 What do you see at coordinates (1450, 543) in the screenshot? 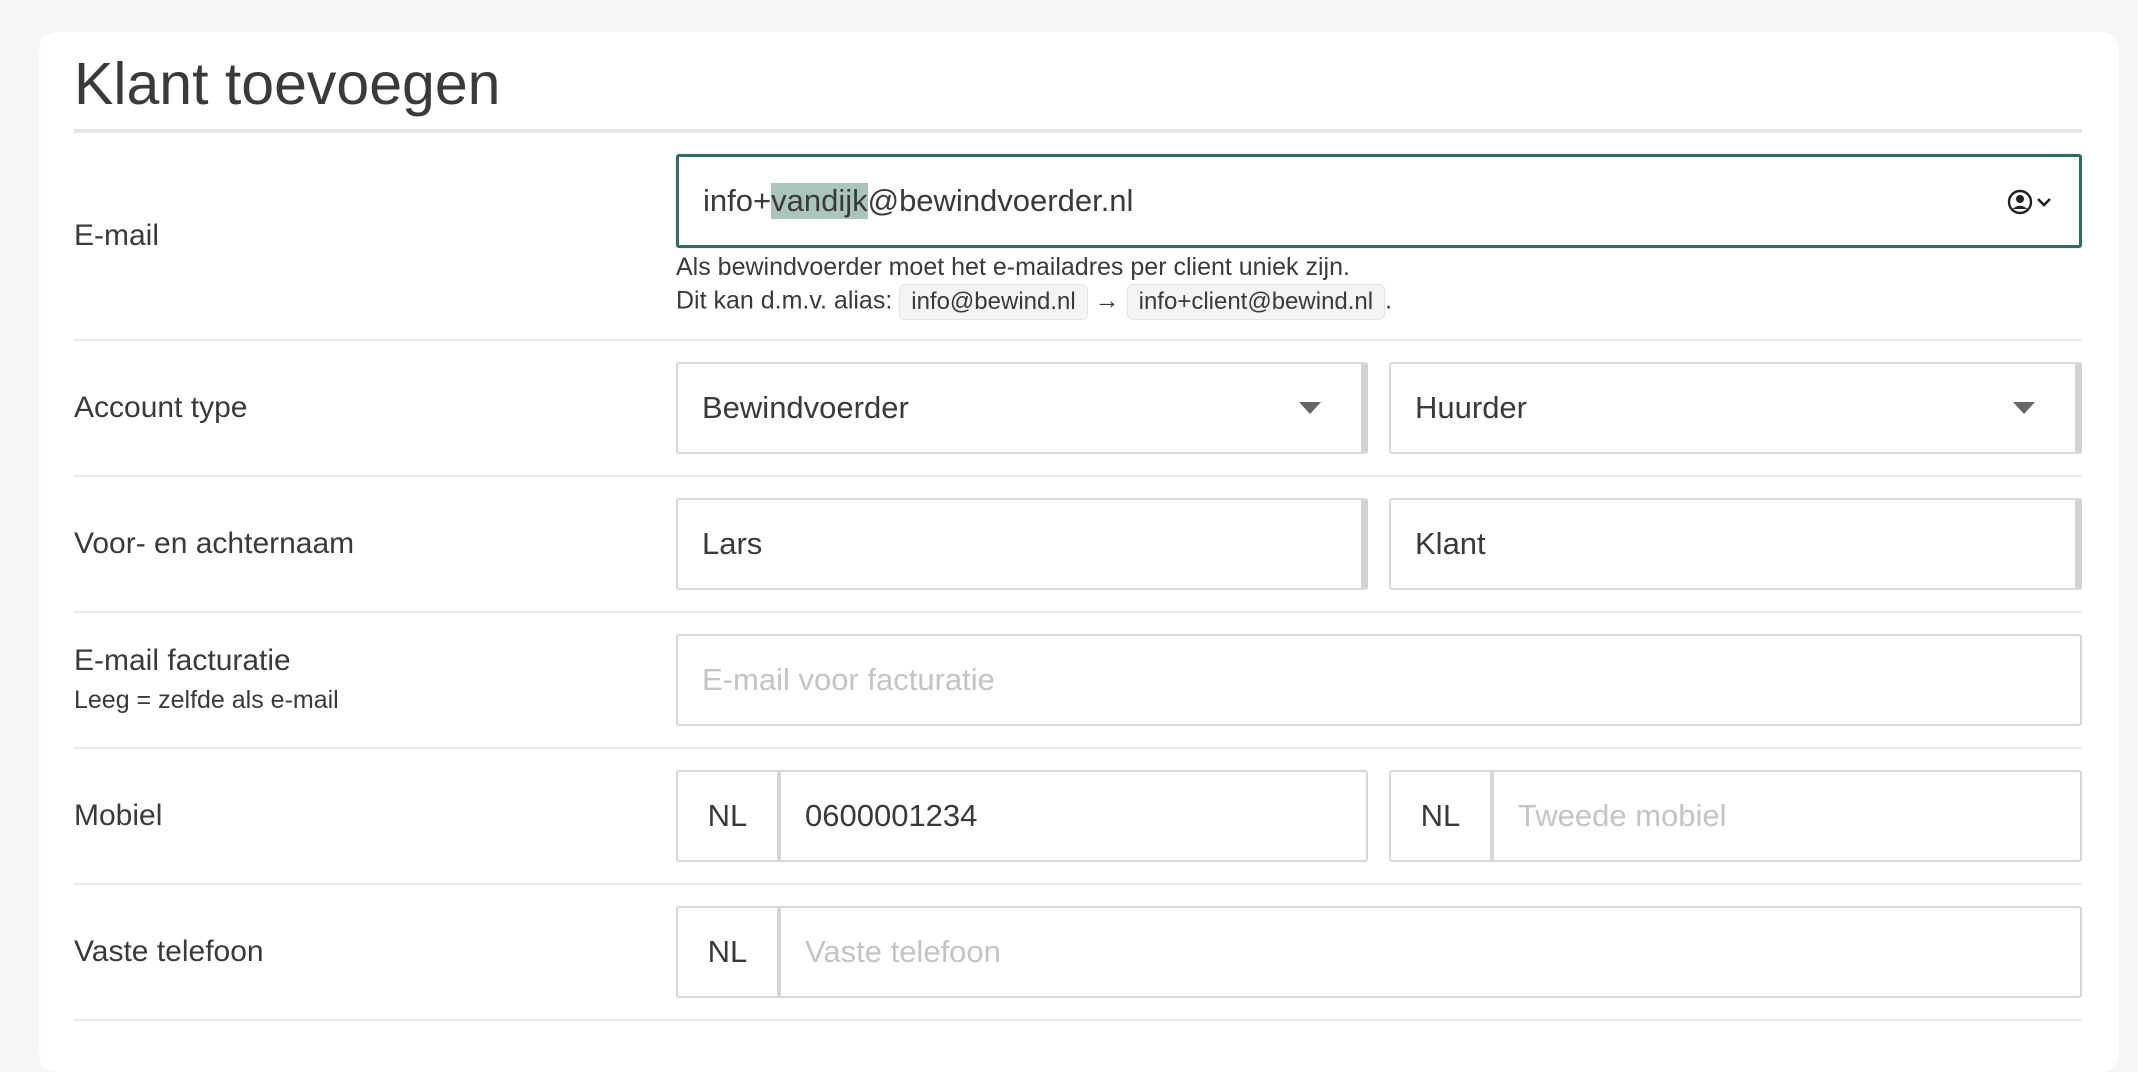
I see `last-name-value: Klant` at bounding box center [1450, 543].